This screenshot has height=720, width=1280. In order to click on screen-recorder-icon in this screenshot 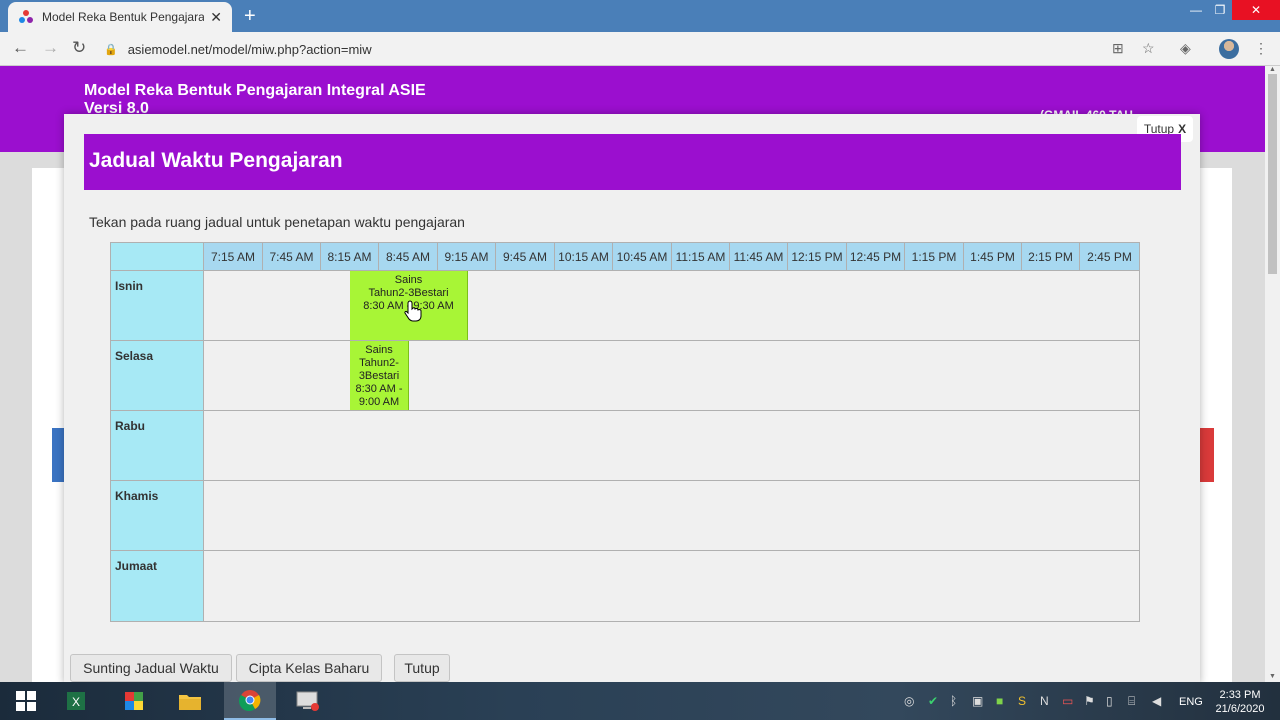, I will do `click(307, 701)`.